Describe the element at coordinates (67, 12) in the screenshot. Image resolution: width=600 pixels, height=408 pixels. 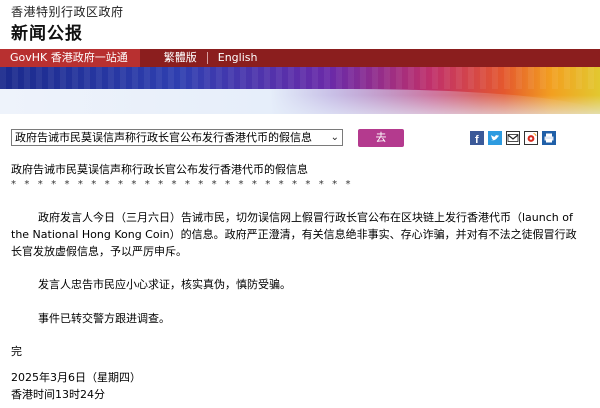
I see `government-name: 香港特别行政区政府` at that location.